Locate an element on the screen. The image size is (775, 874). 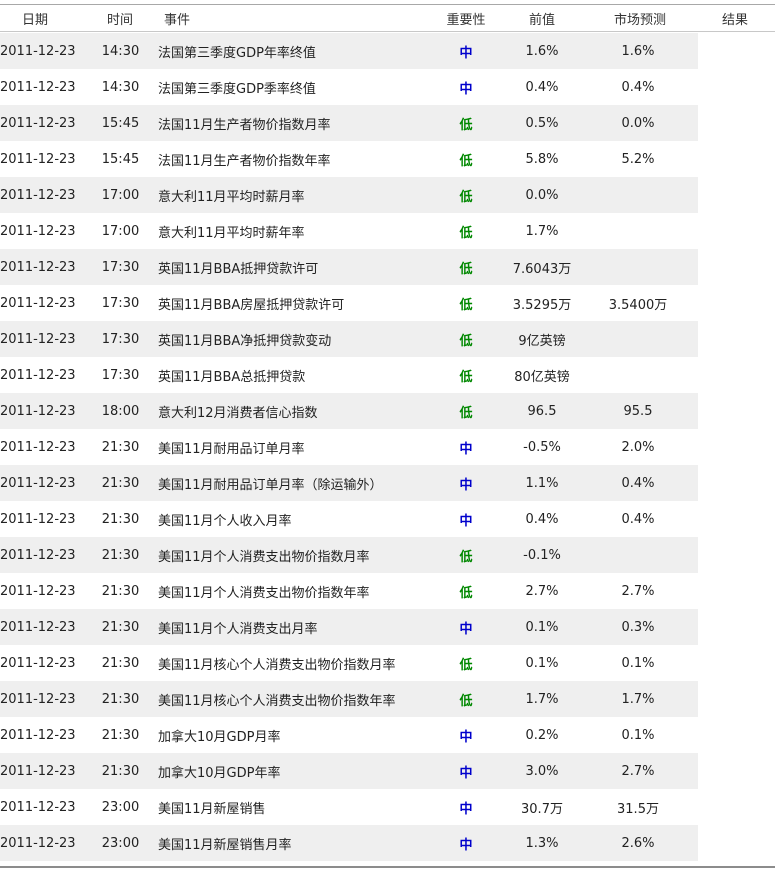
header-previous: 前值 is located at coordinates (542, 18).